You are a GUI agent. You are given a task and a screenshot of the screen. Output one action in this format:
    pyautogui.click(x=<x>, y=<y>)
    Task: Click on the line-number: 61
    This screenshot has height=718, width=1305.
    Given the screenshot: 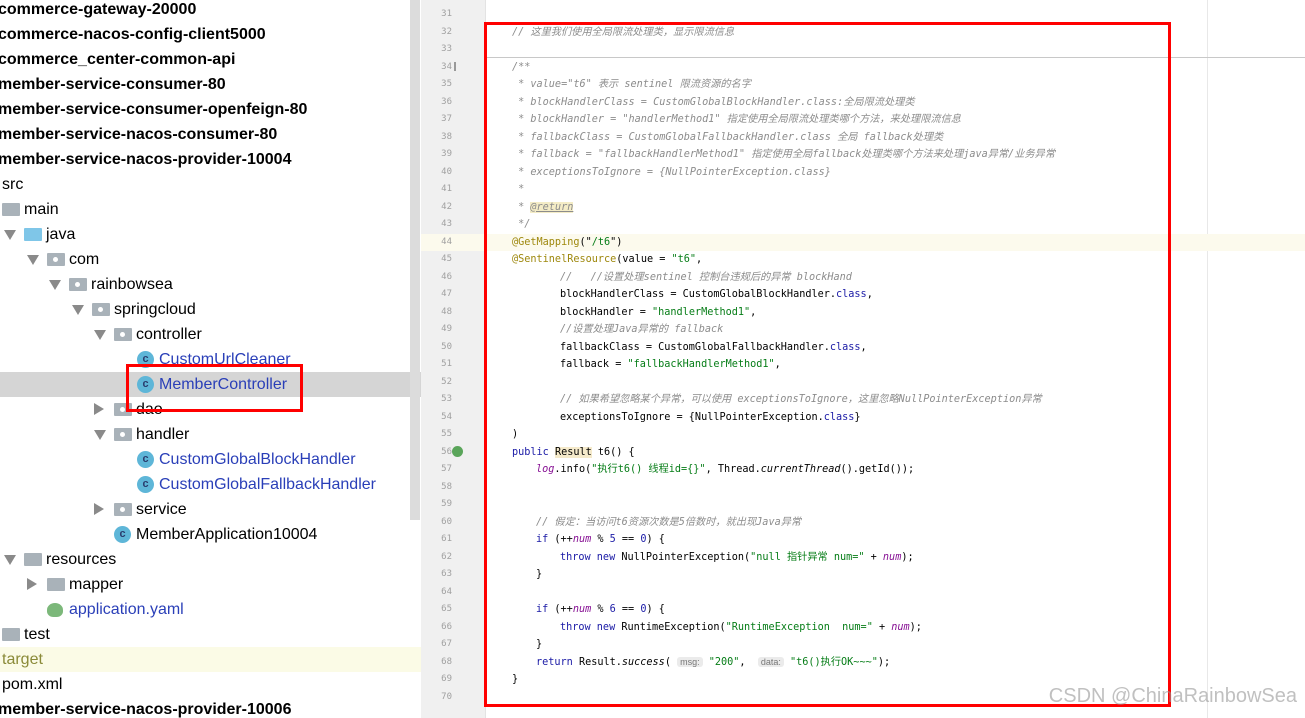 What is the action you would take?
    pyautogui.click(x=446, y=539)
    